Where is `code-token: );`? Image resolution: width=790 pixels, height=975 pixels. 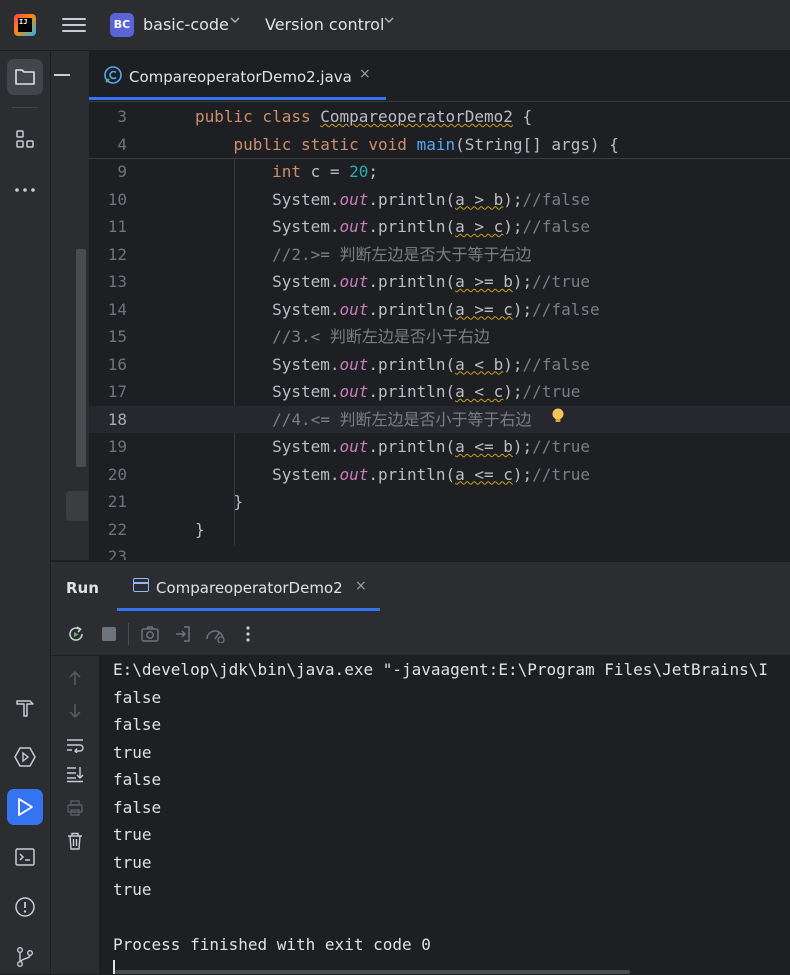
code-token: ); is located at coordinates (522, 446).